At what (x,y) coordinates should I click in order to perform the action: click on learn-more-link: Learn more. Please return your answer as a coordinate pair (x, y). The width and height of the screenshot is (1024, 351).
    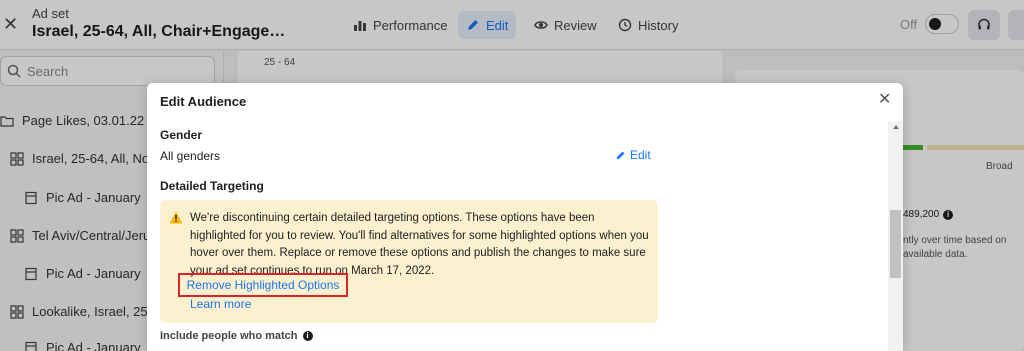
    Looking at the image, I should click on (220, 304).